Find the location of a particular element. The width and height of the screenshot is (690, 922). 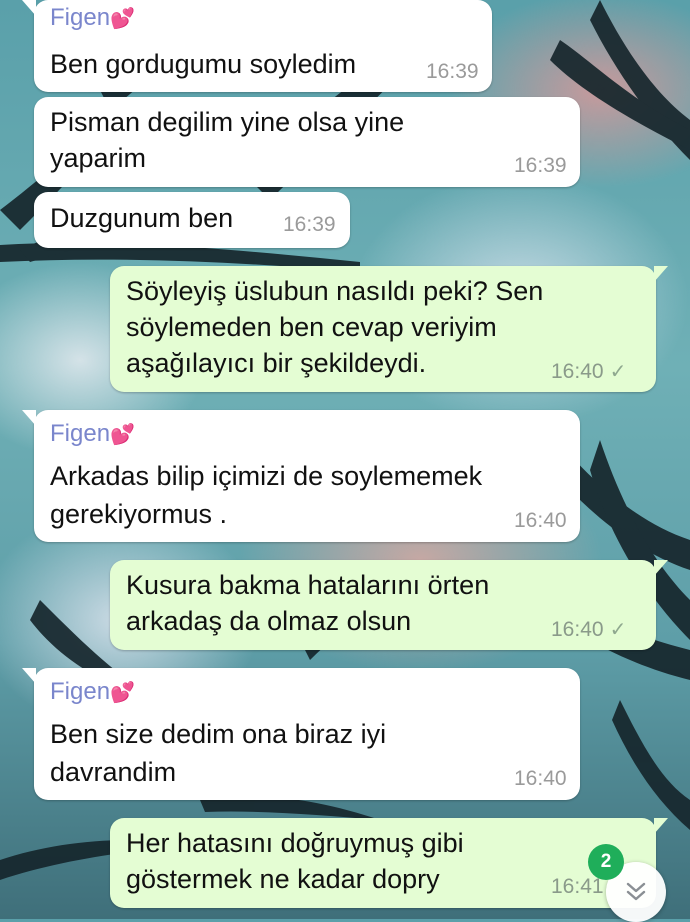

message-text: Ben gordugumu soyledim is located at coordinates (203, 64).